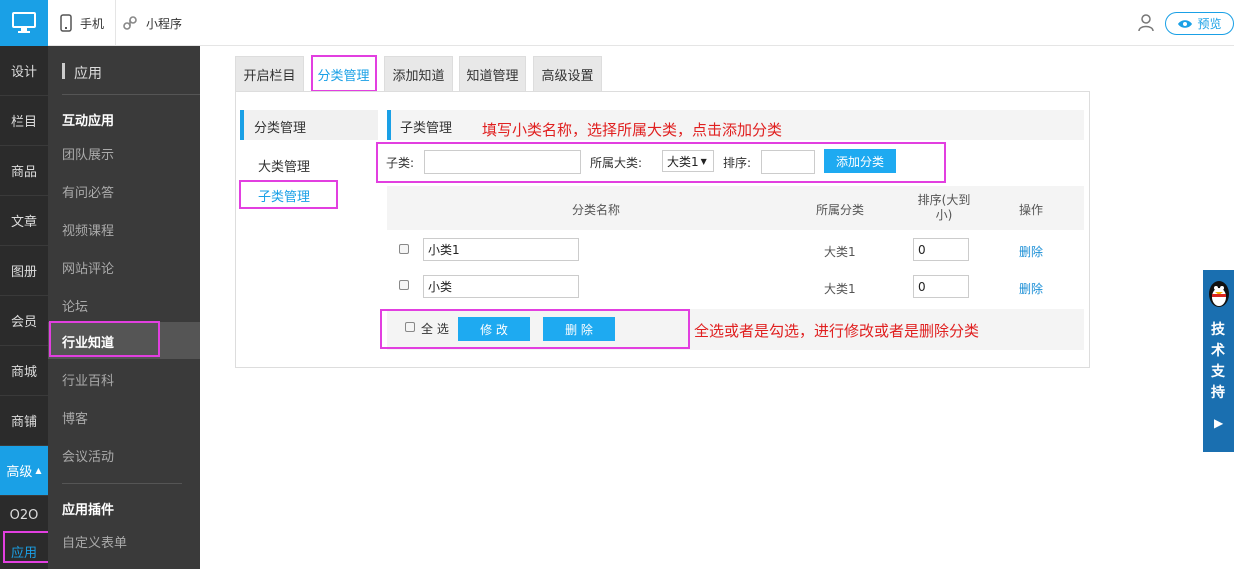 The width and height of the screenshot is (1234, 569). Describe the element at coordinates (1031, 210) in the screenshot. I see `col-action: 操作` at that location.